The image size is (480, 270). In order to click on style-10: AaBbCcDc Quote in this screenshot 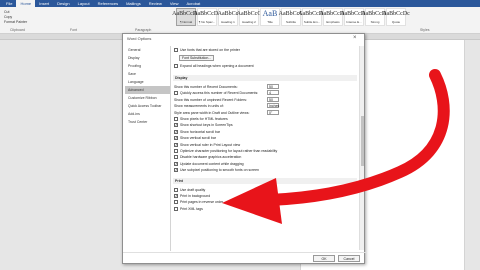, I will do `click(396, 17)`.